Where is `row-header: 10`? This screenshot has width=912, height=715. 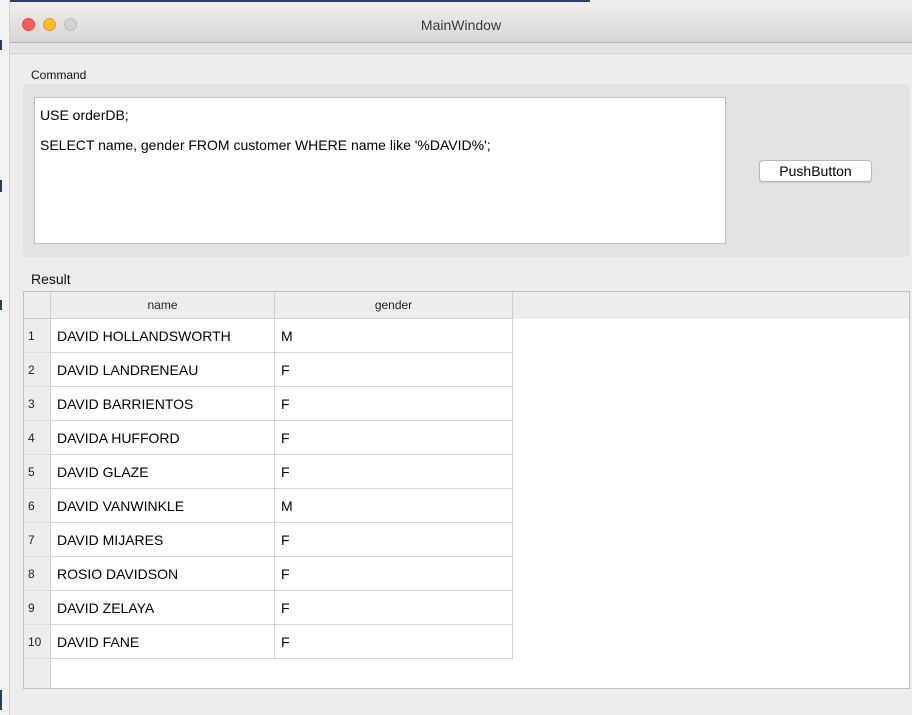
row-header: 10 is located at coordinates (37, 642).